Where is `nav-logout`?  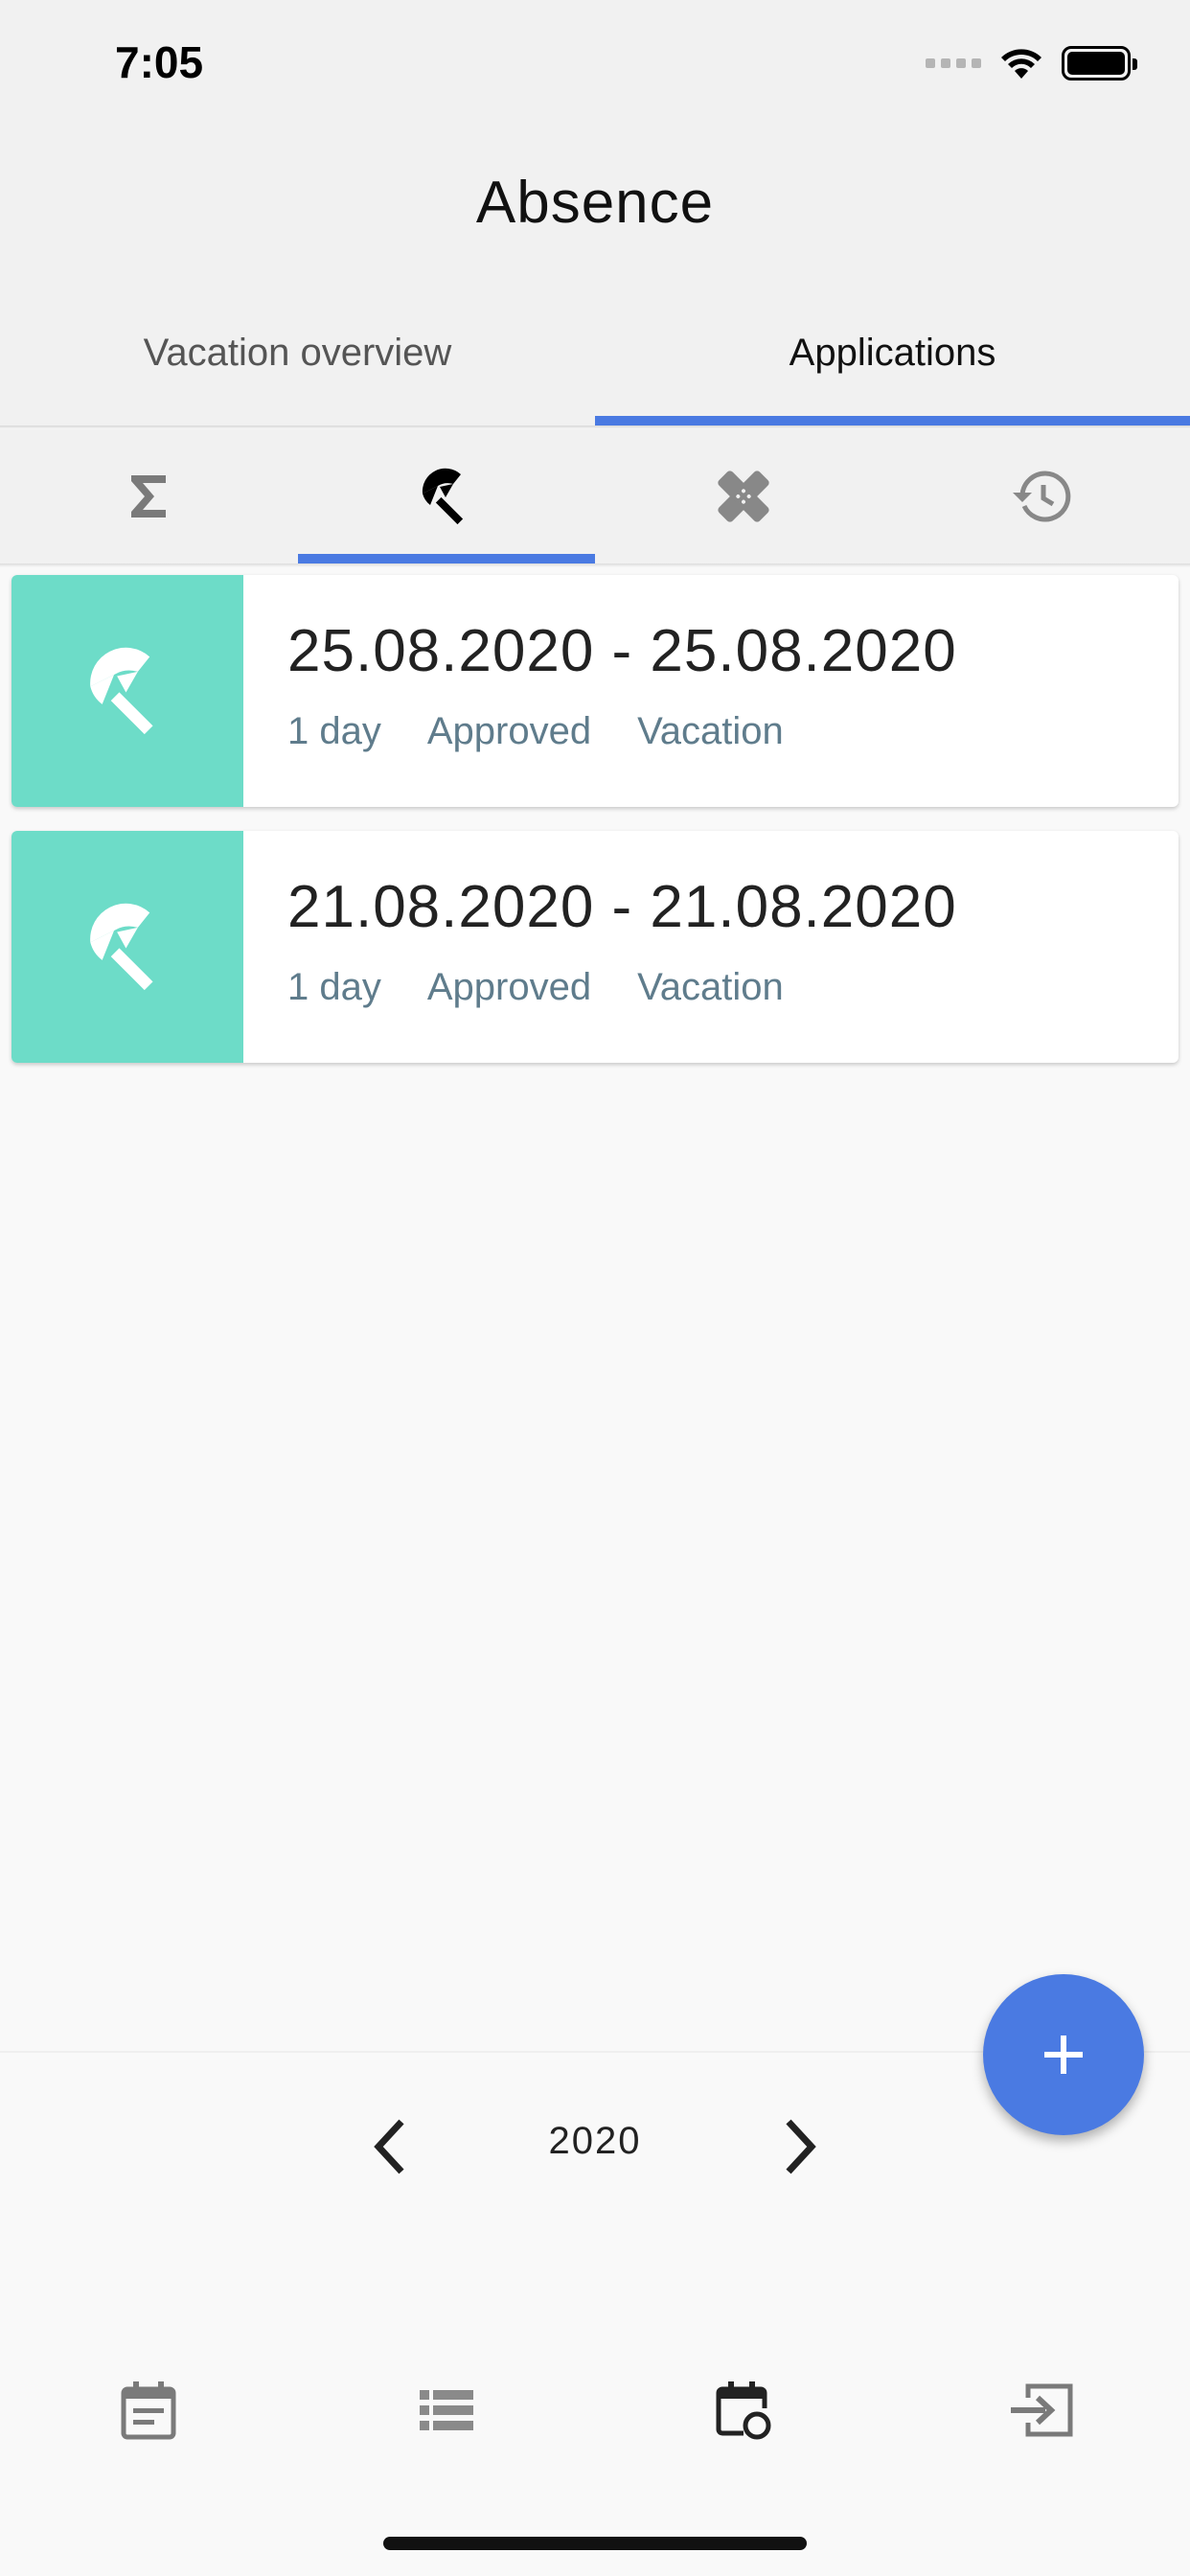 nav-logout is located at coordinates (1041, 2410).